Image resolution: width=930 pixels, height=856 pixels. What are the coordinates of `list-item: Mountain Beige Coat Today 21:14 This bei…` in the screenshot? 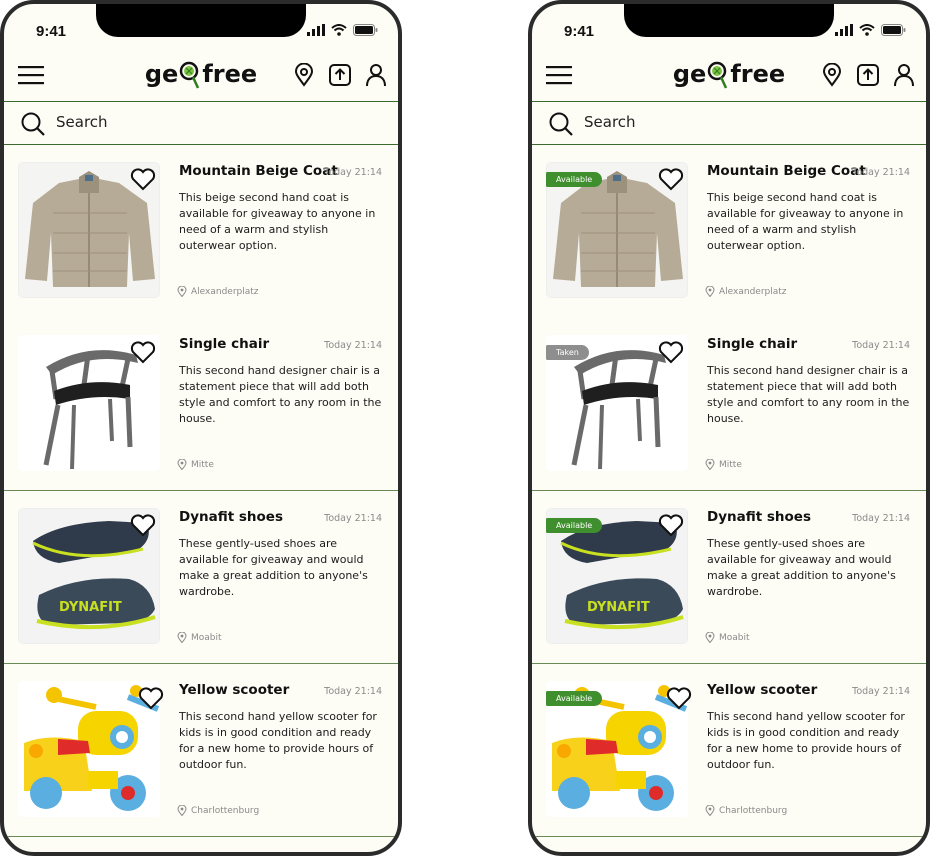 It's located at (201, 231).